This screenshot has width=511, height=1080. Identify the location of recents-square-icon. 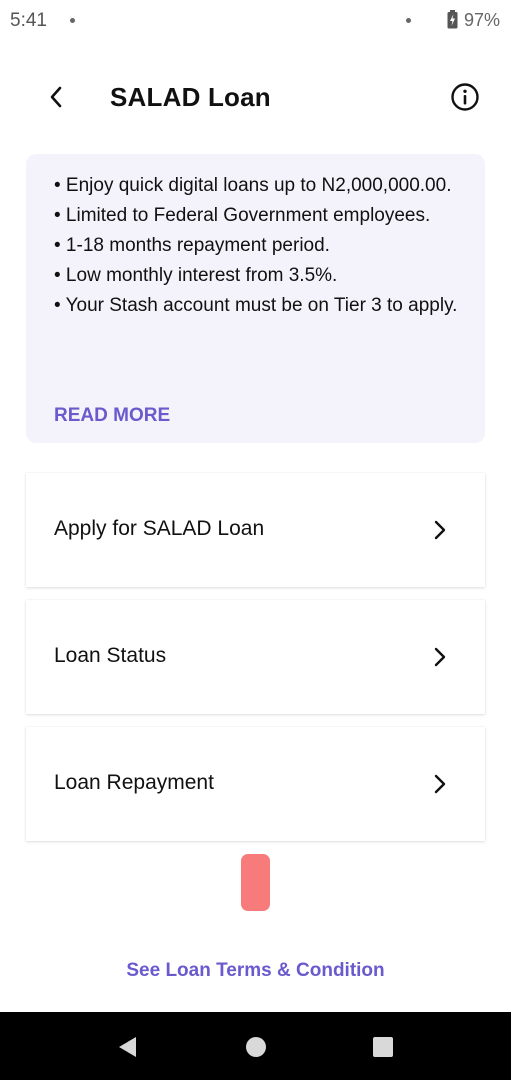
(383, 1047).